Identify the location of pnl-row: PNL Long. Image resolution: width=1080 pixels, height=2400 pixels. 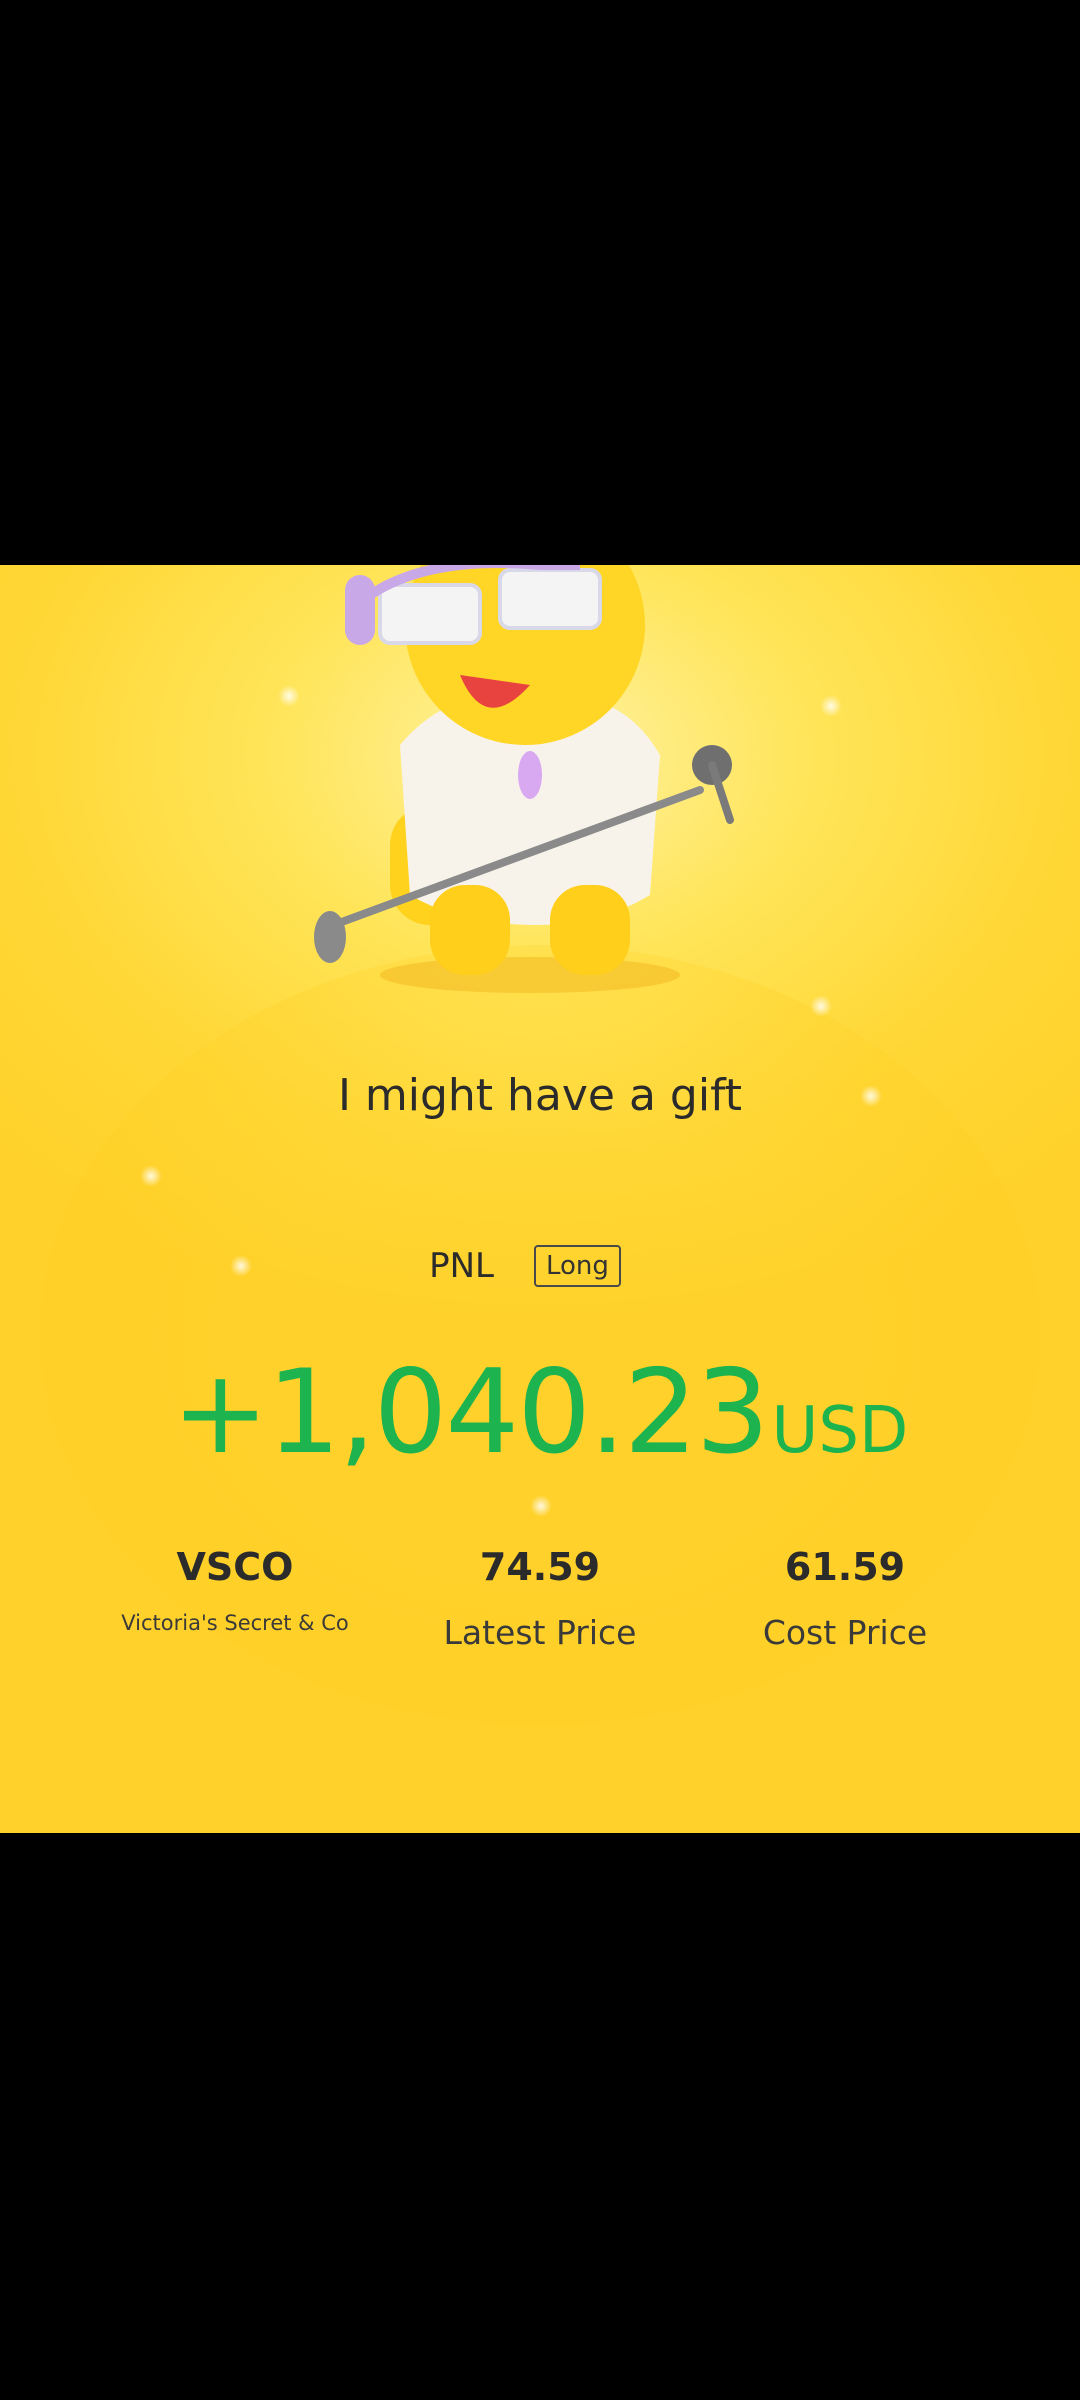
(540, 1266).